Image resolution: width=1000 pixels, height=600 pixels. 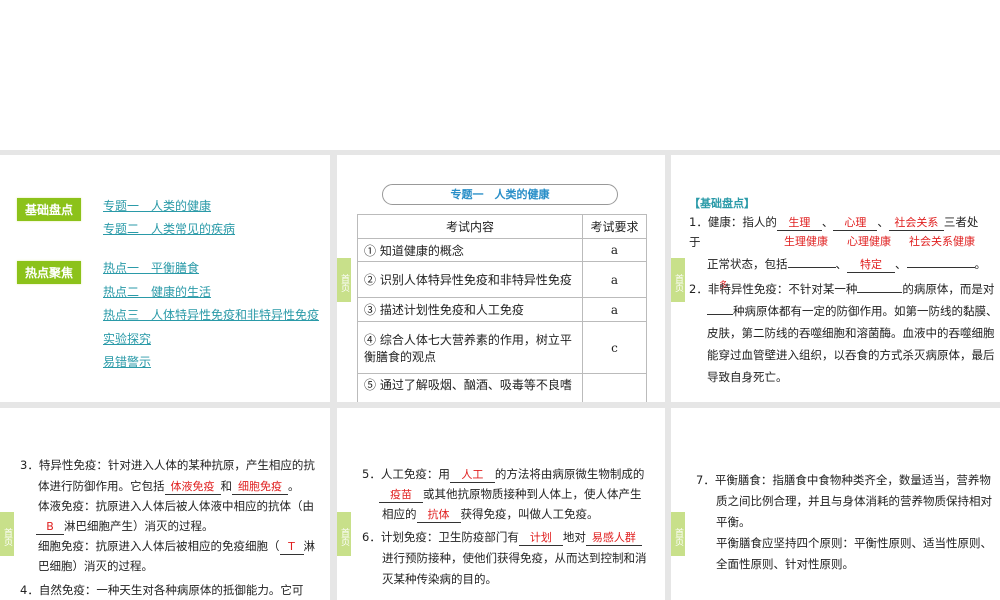 What do you see at coordinates (169, 228) in the screenshot?
I see `link-topic-2: 专题二 人类常见的疾病` at bounding box center [169, 228].